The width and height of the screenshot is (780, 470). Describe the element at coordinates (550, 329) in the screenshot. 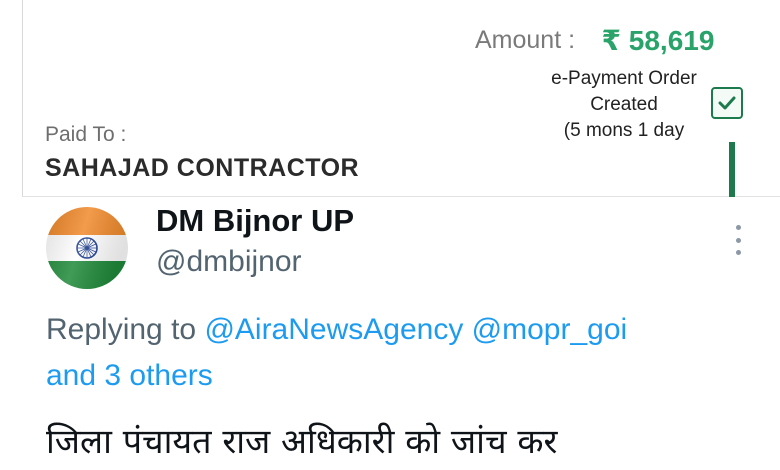

I see `mention-link-mopr: @mopr_goi` at that location.